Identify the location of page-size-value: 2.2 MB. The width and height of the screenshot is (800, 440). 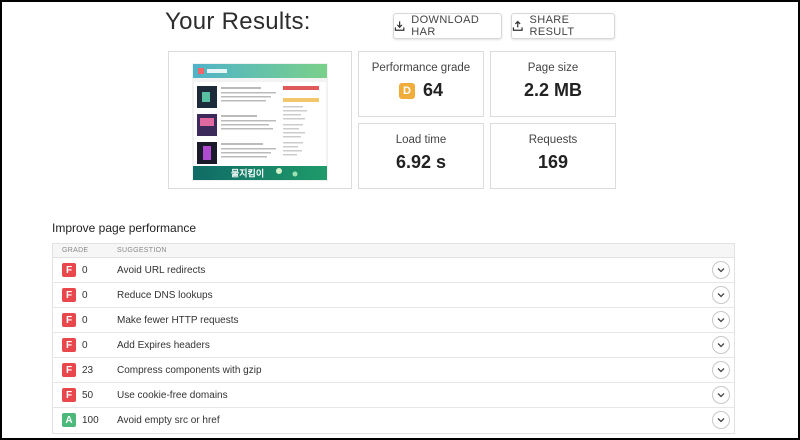
(553, 90).